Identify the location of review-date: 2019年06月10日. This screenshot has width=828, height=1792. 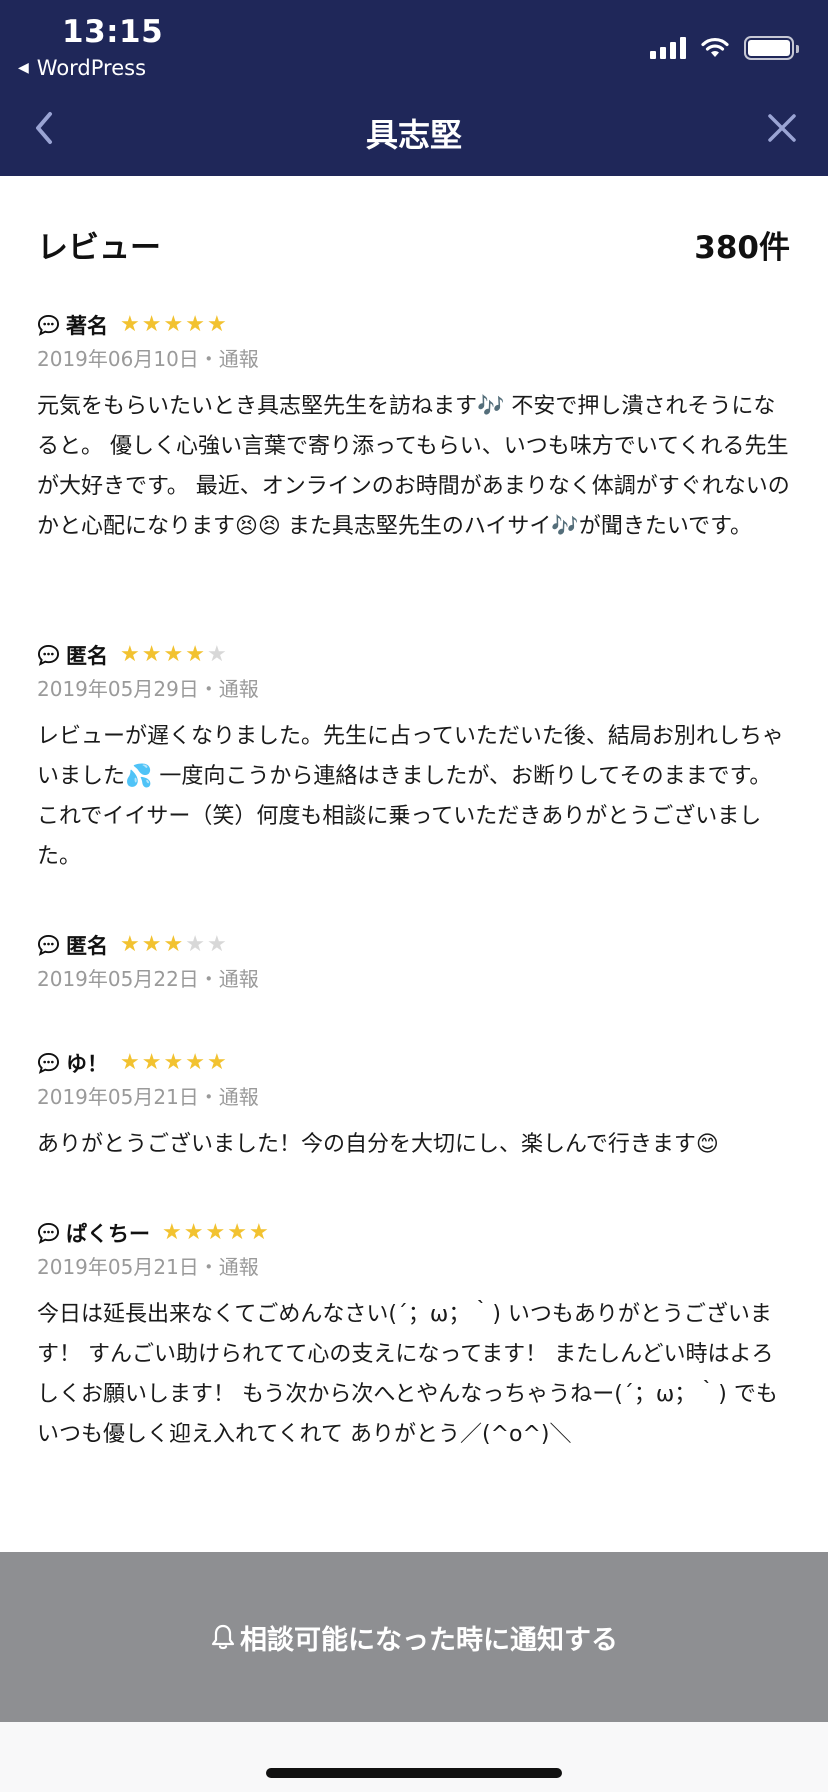
(118, 359).